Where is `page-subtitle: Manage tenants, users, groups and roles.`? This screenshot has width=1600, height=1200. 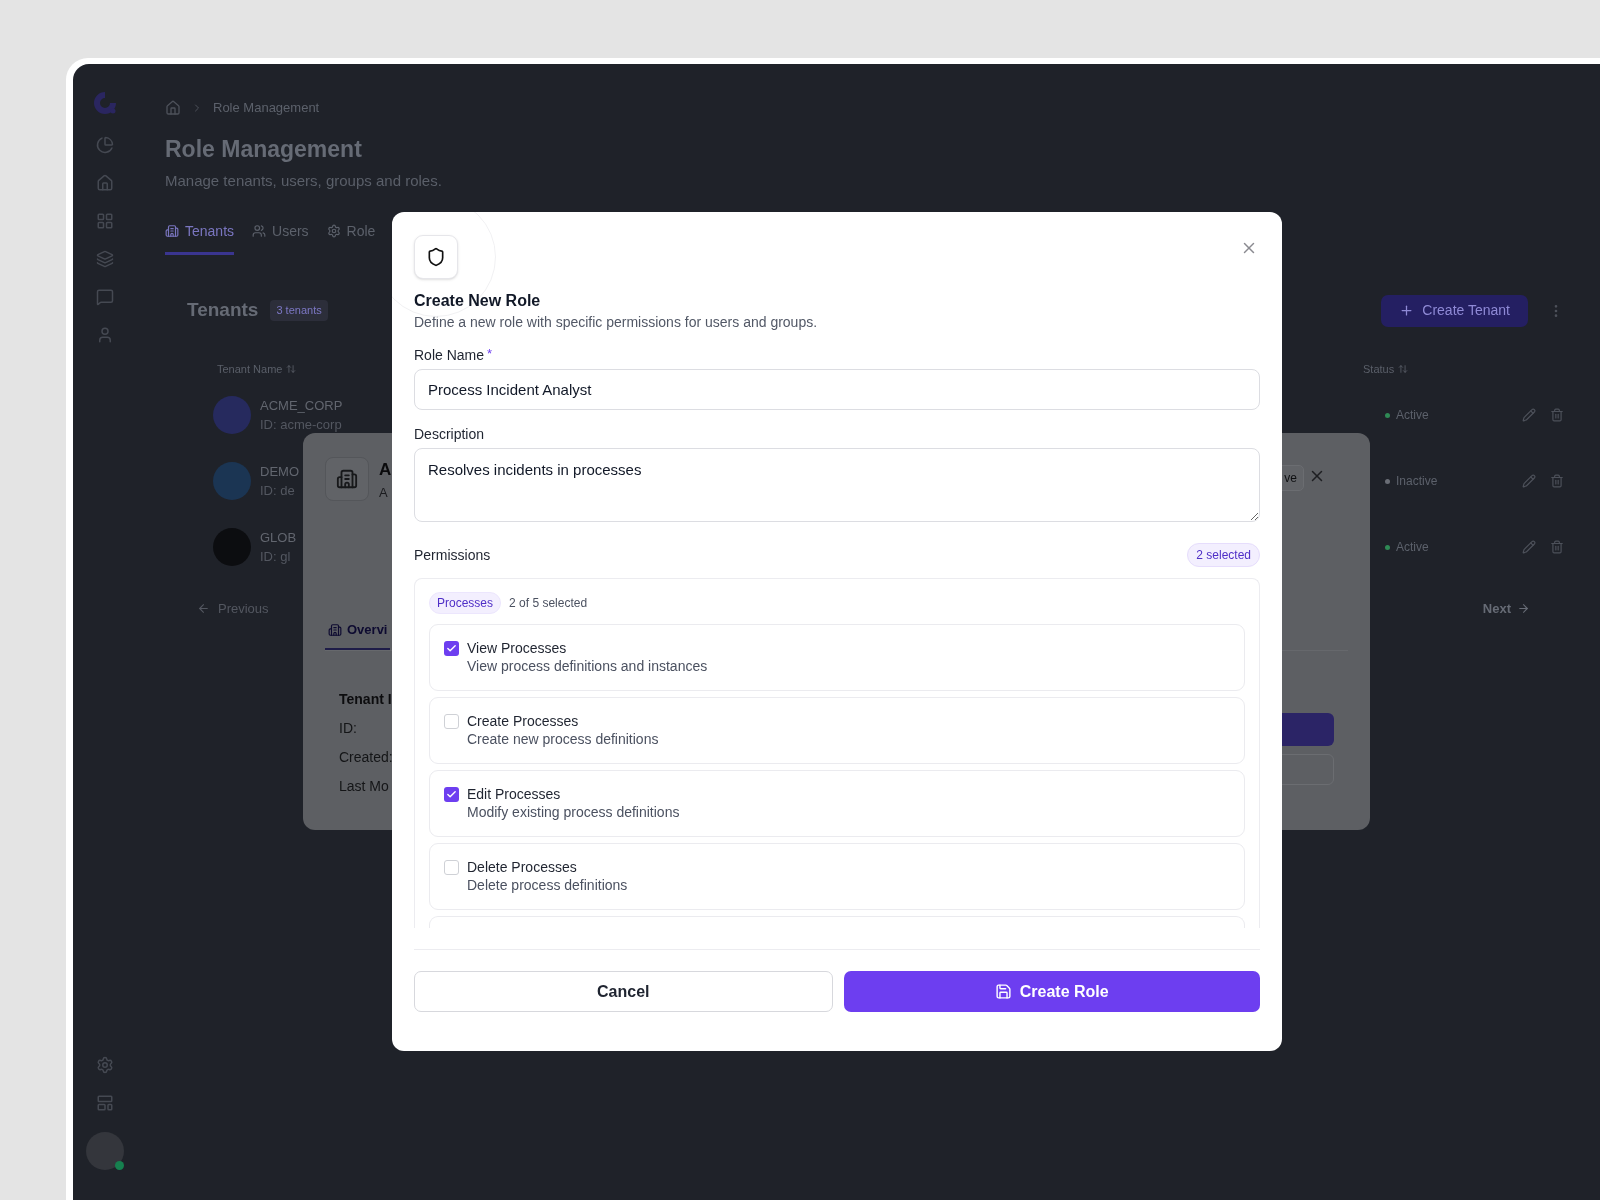 page-subtitle: Manage tenants, users, groups and roles. is located at coordinates (304, 181).